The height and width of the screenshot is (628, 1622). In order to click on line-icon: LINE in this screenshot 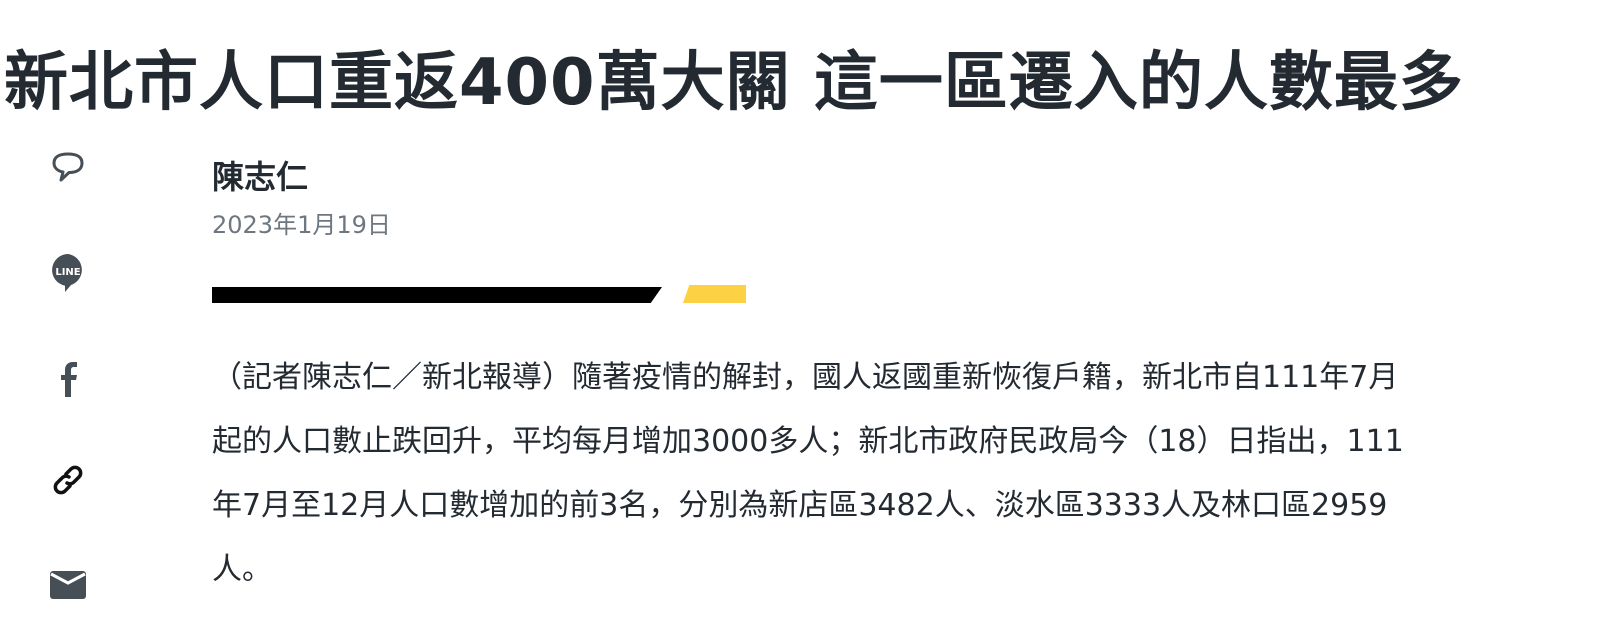, I will do `click(67, 273)`.